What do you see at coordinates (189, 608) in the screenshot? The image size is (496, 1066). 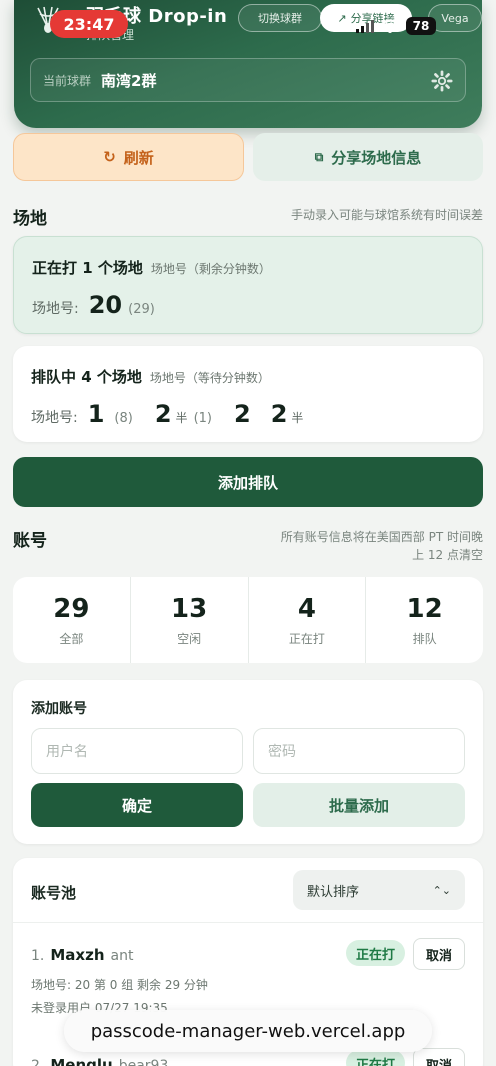 I see `stat-value: 13` at bounding box center [189, 608].